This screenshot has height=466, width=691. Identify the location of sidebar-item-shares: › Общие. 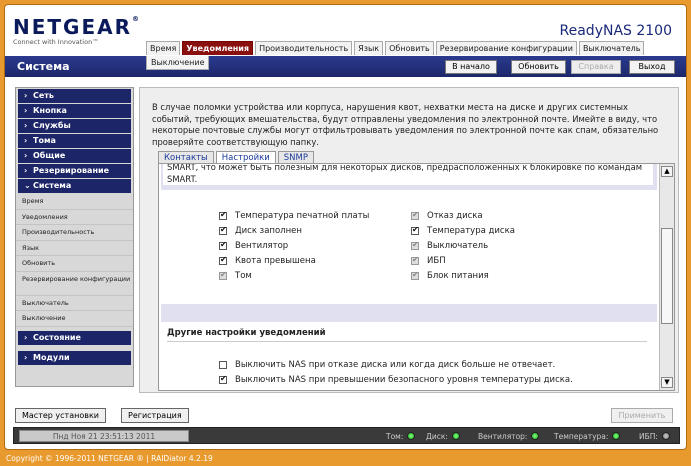
(74, 156).